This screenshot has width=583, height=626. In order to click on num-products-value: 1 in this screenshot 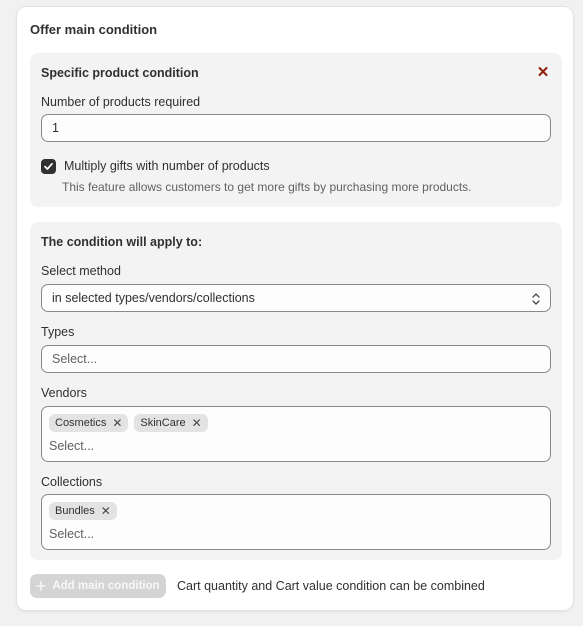, I will do `click(55, 128)`.